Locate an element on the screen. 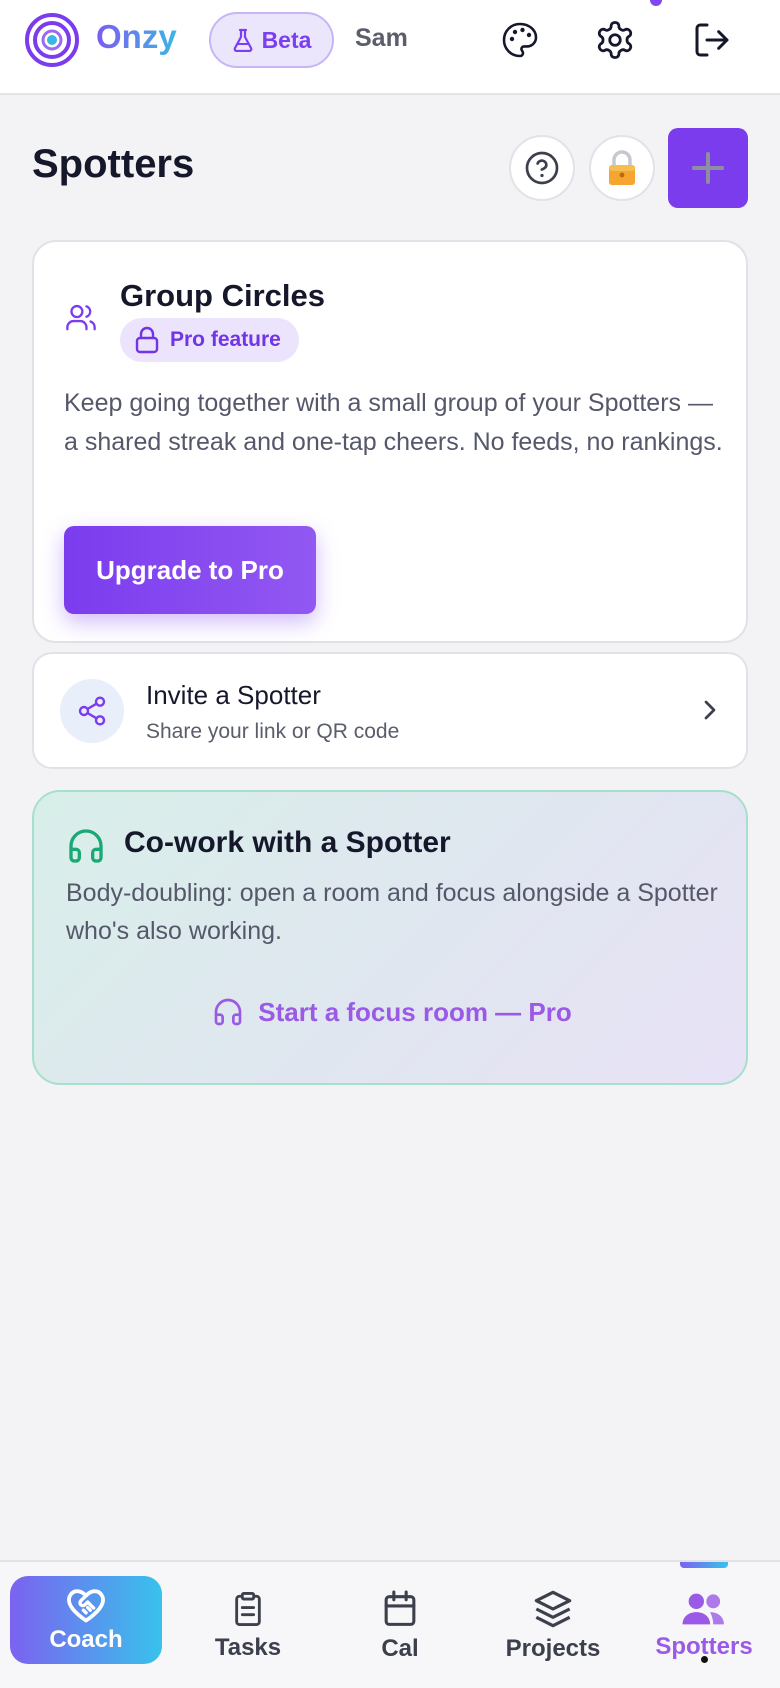 The image size is (780, 1688). palette-icon is located at coordinates (520, 40).